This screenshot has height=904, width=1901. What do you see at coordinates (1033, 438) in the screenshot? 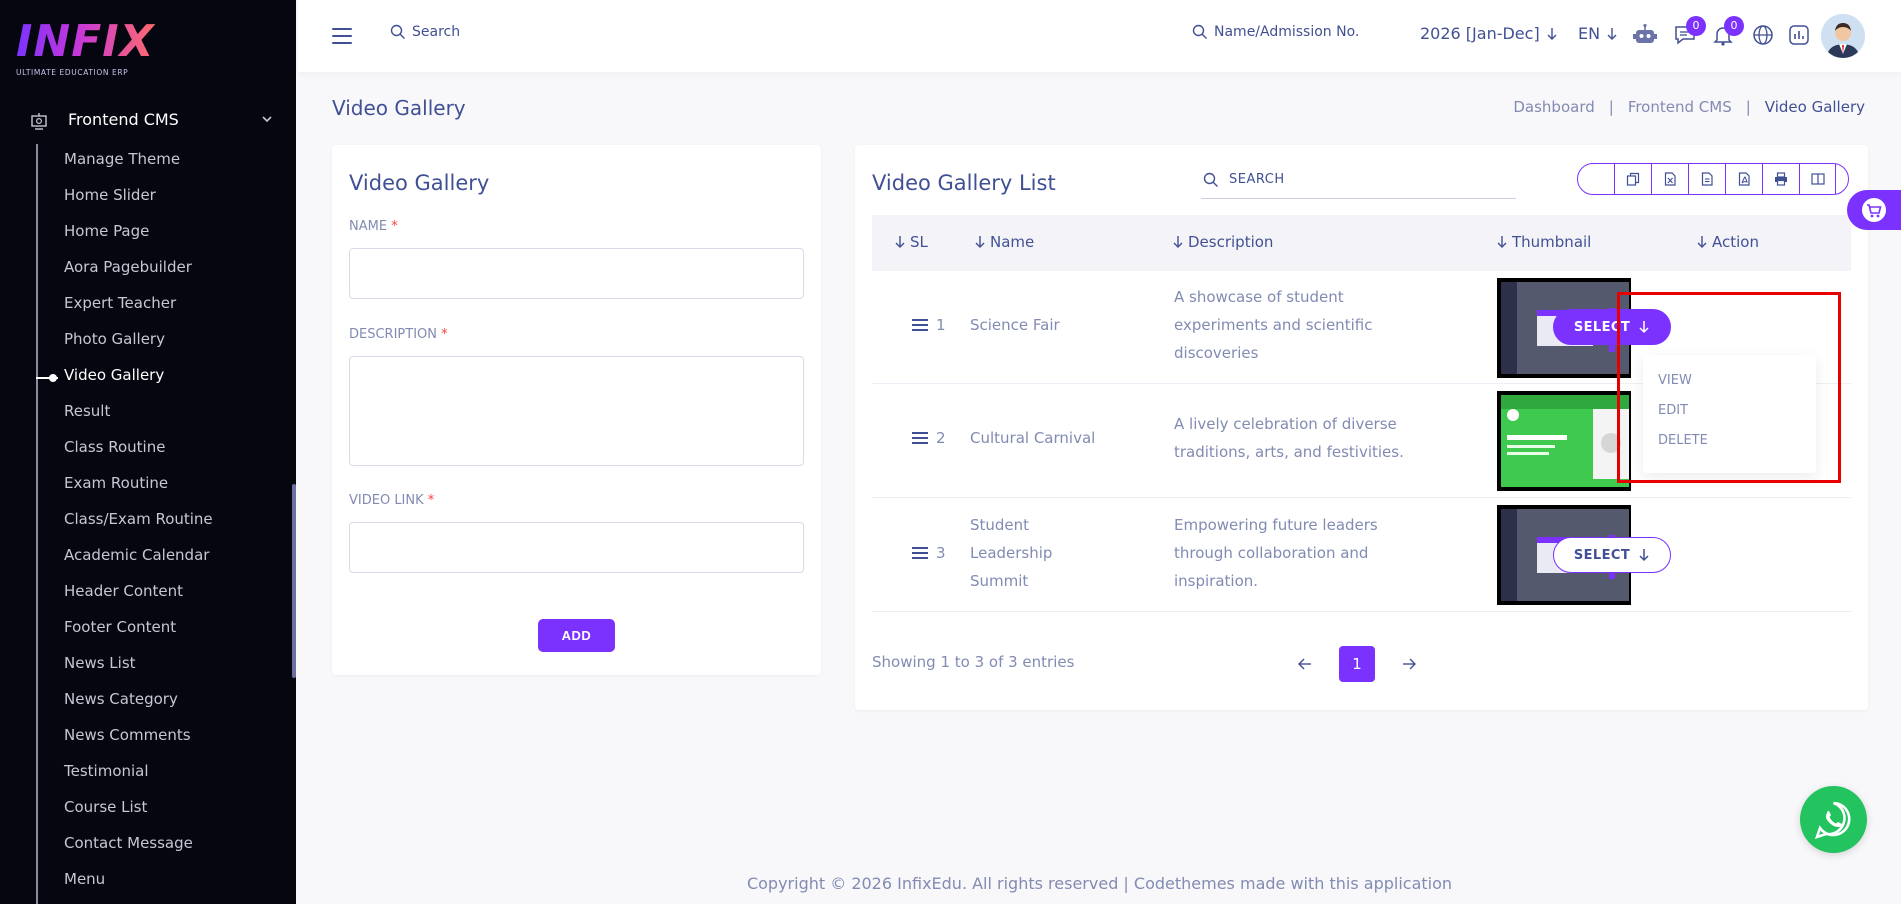
I see `row-name: Cultural Carnival` at bounding box center [1033, 438].